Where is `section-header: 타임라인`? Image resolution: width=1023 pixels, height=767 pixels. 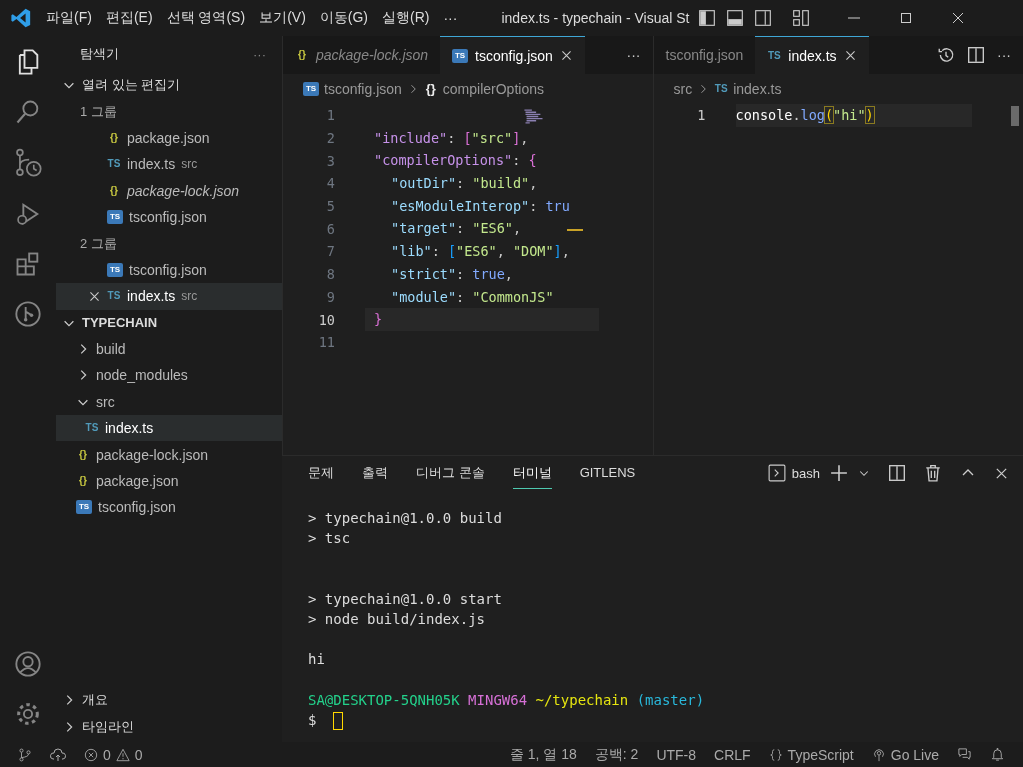 section-header: 타임라인 is located at coordinates (169, 726).